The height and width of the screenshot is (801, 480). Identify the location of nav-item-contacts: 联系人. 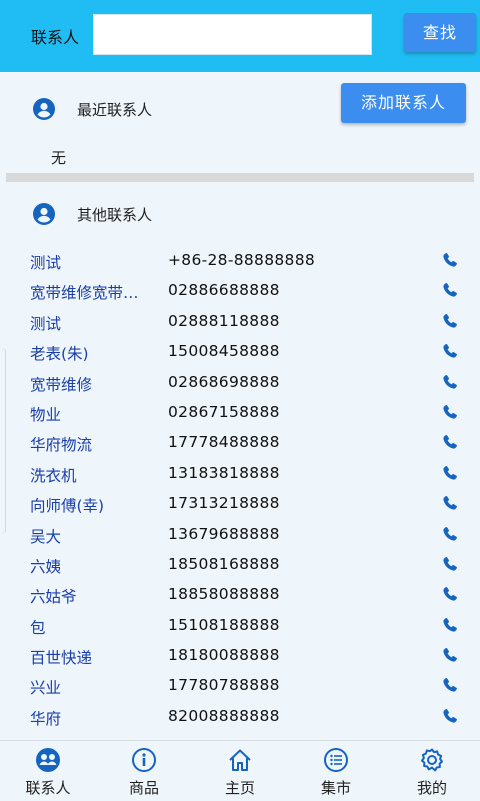
(48, 771).